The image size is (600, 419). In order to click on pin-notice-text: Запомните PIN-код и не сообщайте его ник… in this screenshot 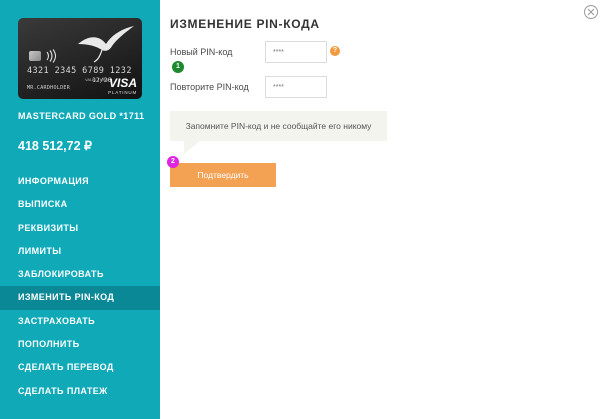, I will do `click(278, 126)`.